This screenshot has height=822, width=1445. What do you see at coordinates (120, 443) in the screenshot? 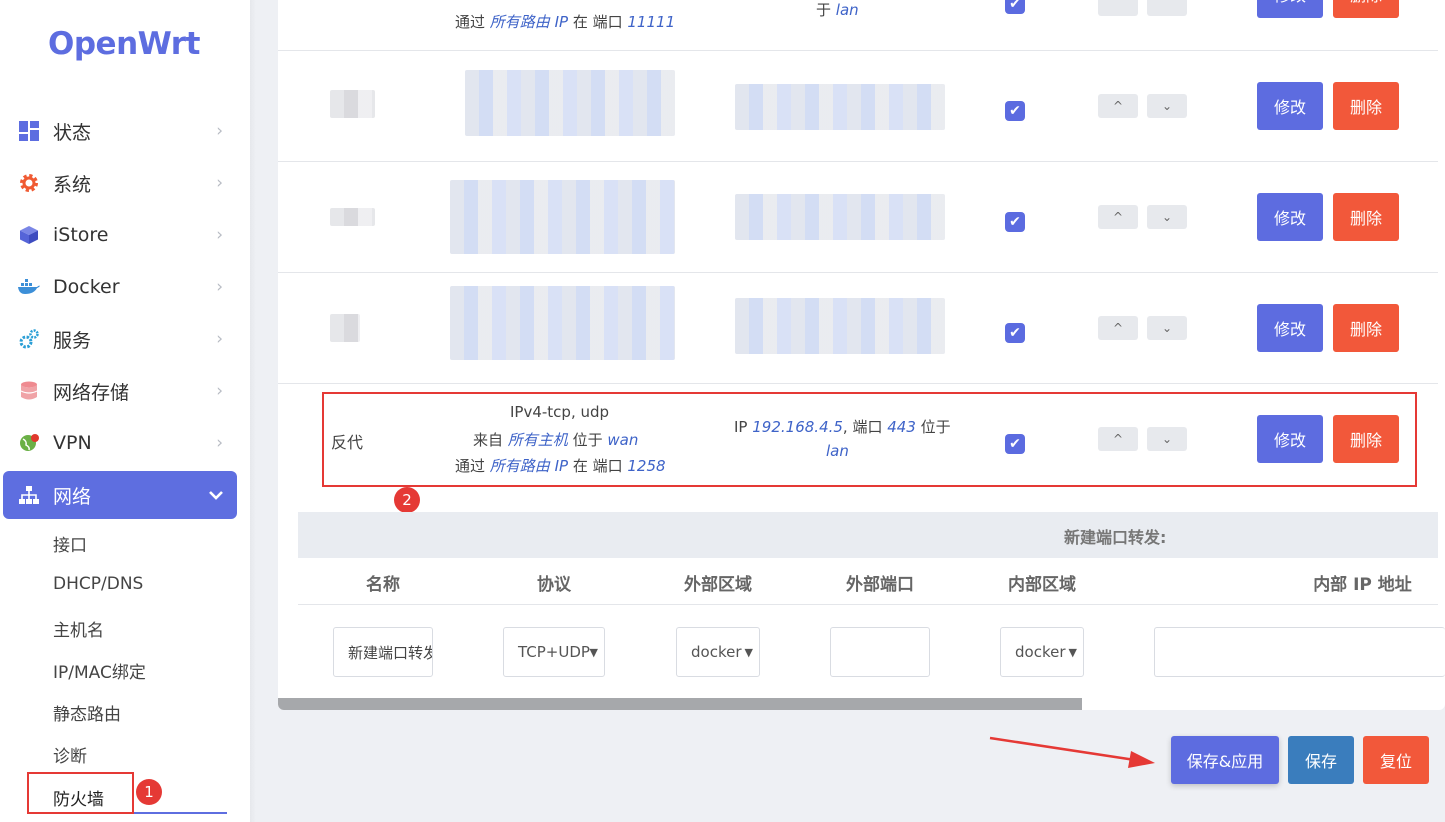
I see `sidebar-item-vpn: VPN ›` at bounding box center [120, 443].